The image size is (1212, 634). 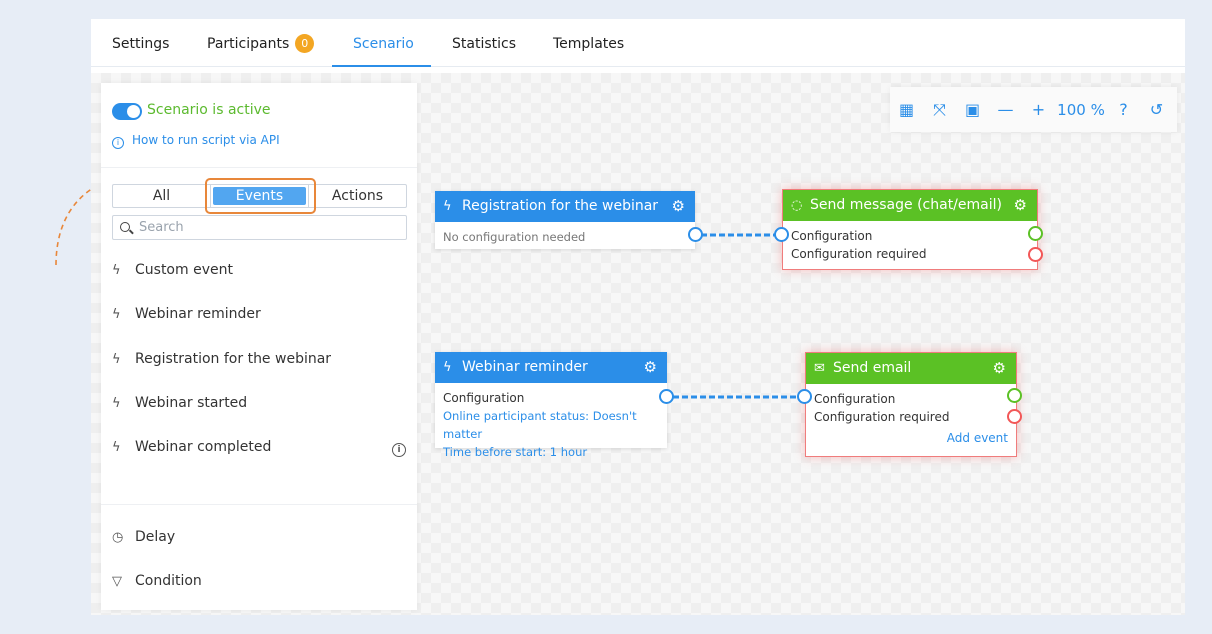 I want to click on participants-count-badge: 0, so click(x=305, y=43).